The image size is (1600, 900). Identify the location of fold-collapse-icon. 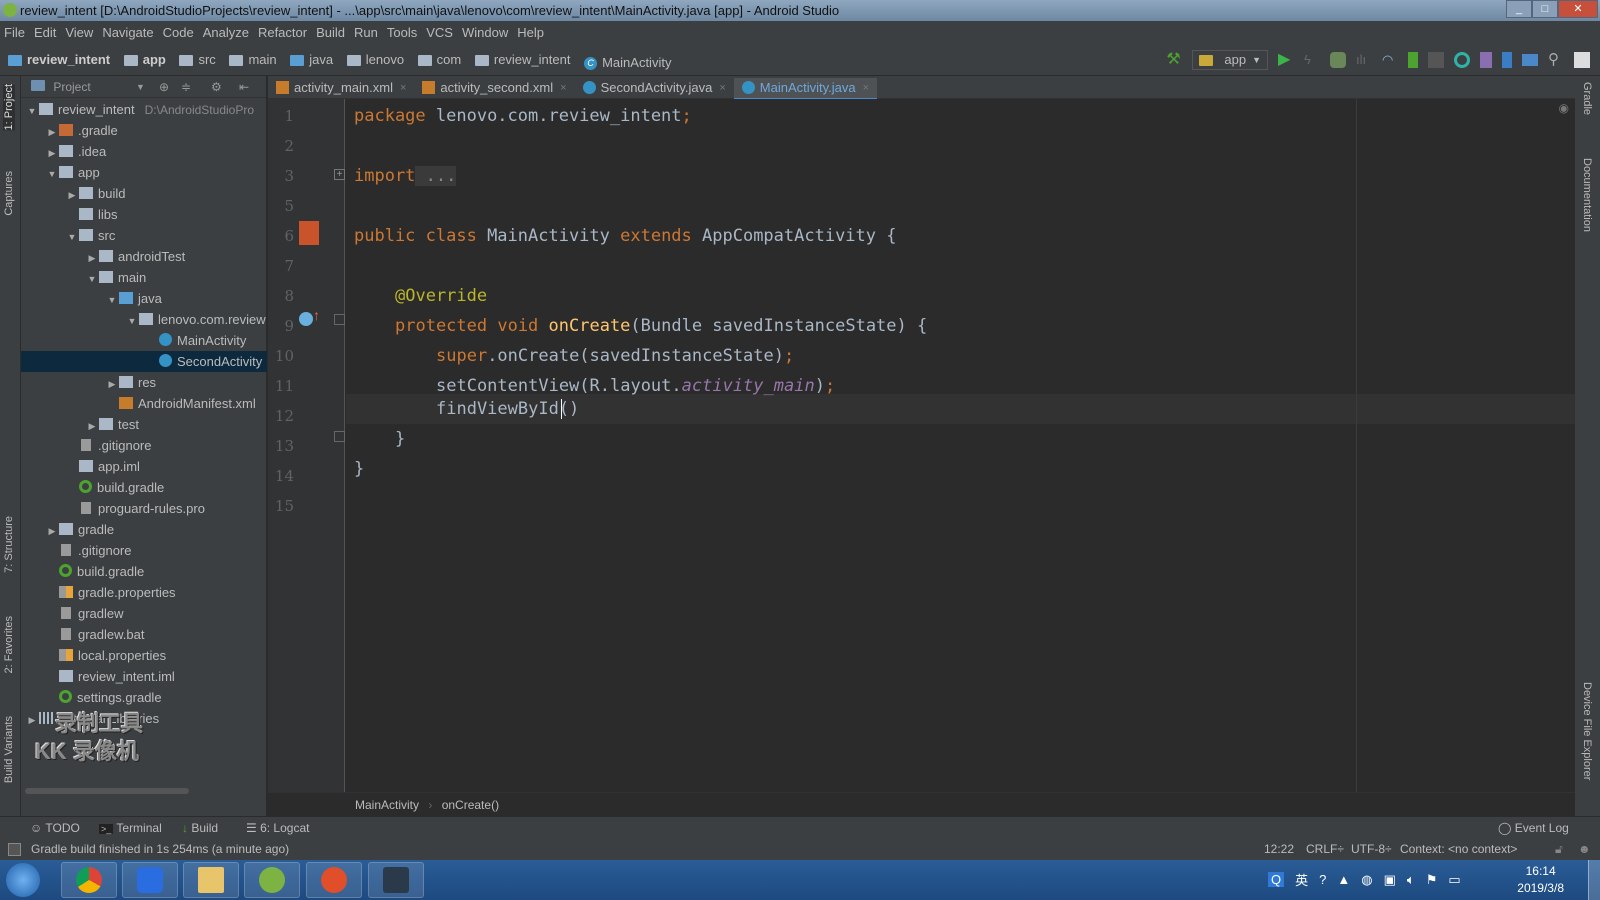
(339, 319).